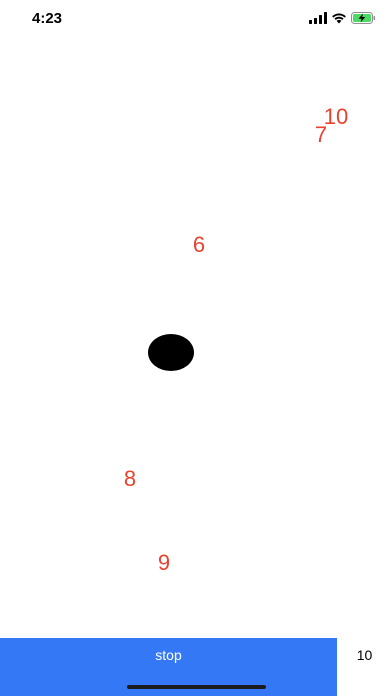  What do you see at coordinates (339, 18) in the screenshot?
I see `wifi-icon` at bounding box center [339, 18].